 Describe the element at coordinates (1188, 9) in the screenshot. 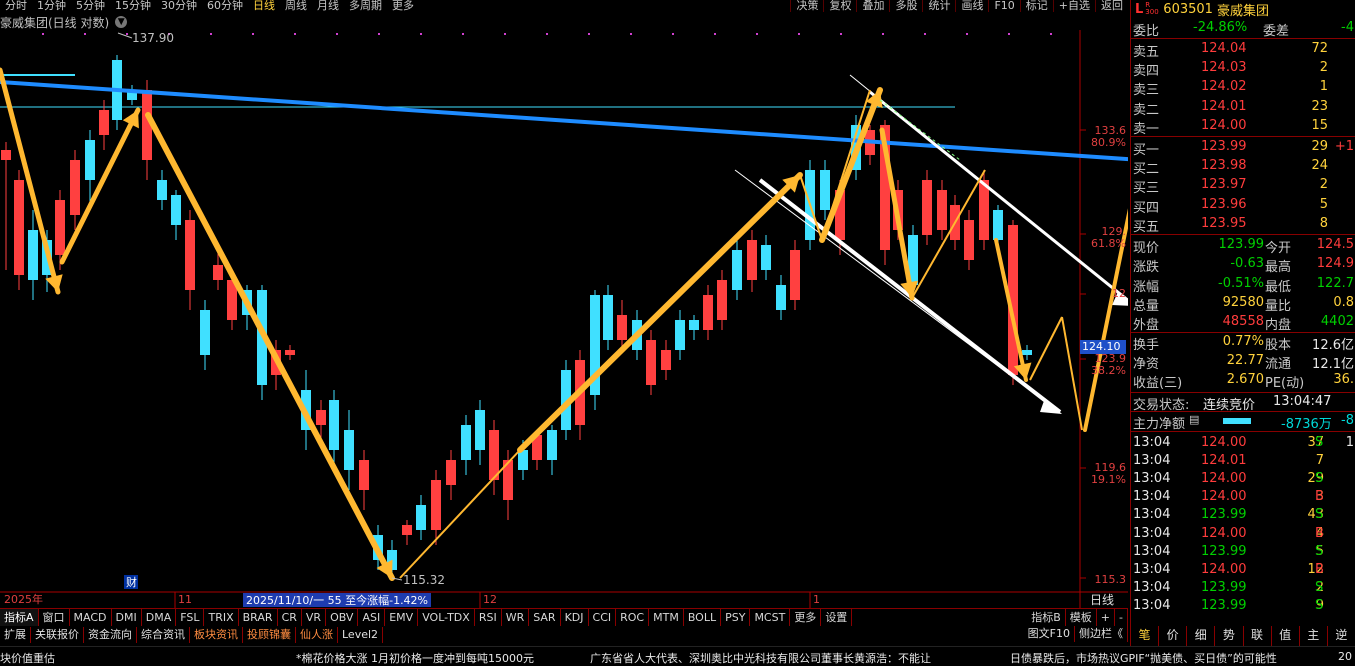

I see `stock-code: 603501` at that location.